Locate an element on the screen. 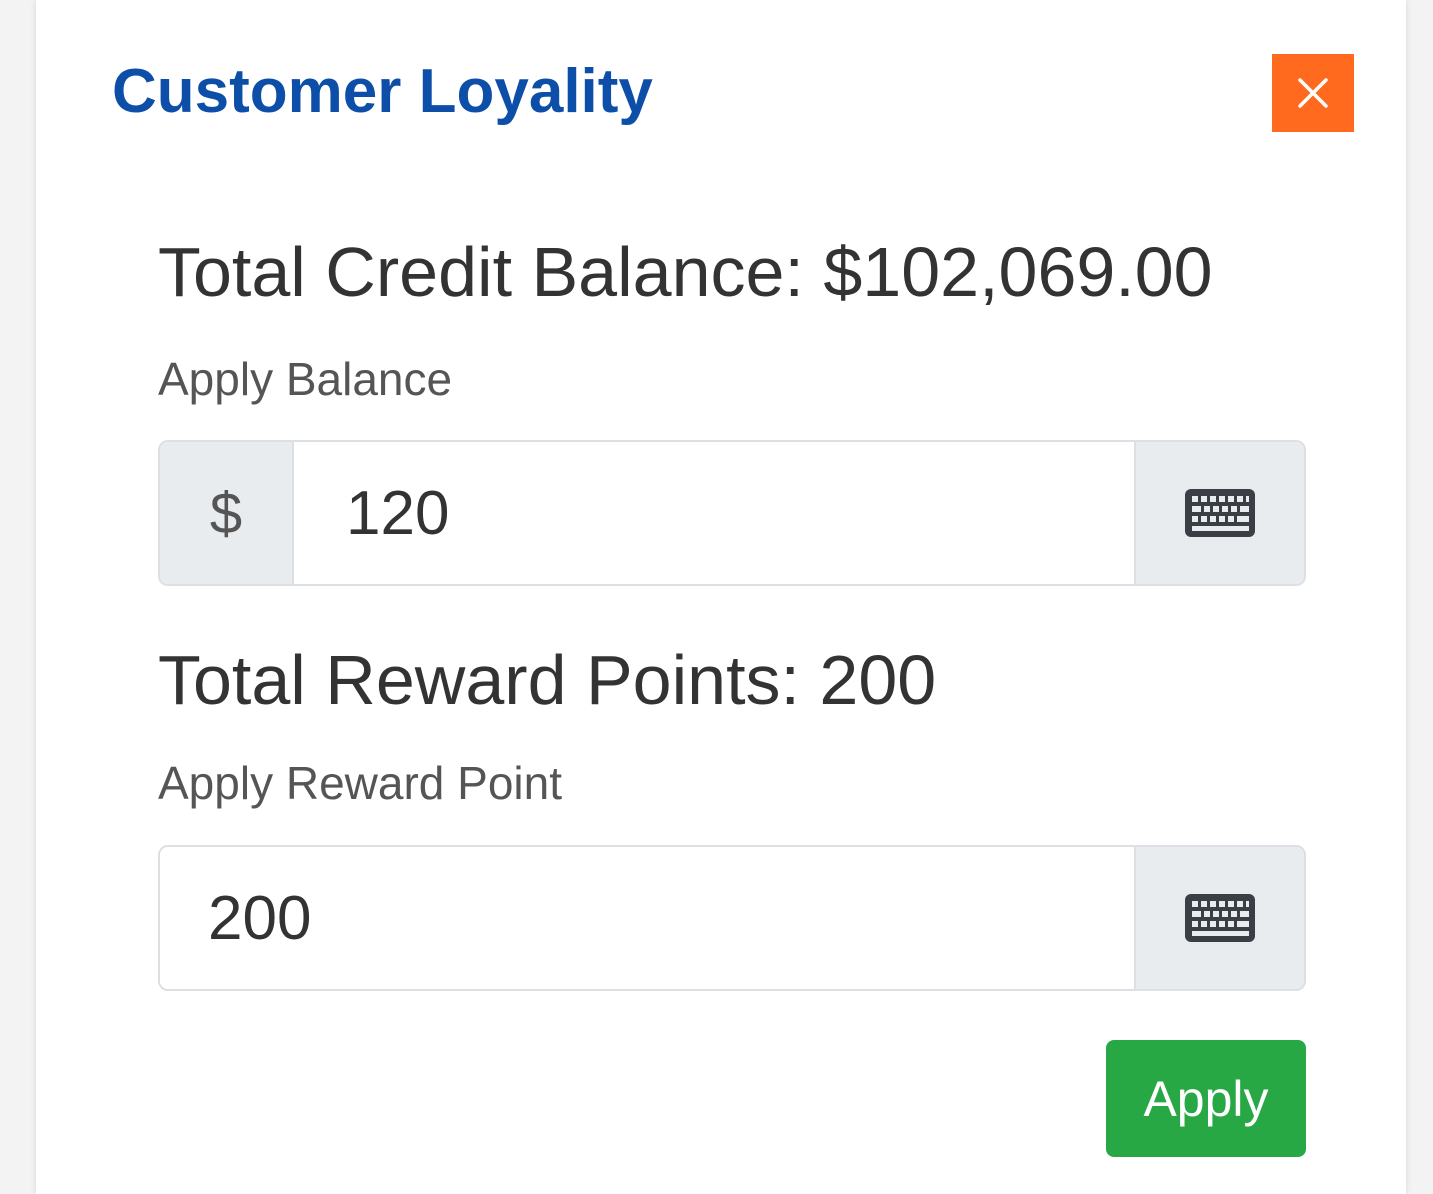 This screenshot has height=1194, width=1433. reward-keyboard-button is located at coordinates (1219, 918).